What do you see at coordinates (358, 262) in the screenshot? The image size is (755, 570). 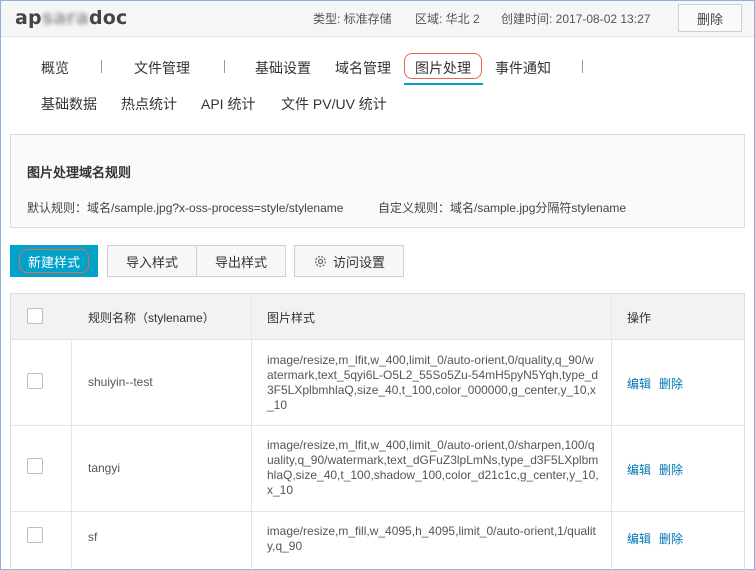 I see `access-settings-label: 访问设置` at bounding box center [358, 262].